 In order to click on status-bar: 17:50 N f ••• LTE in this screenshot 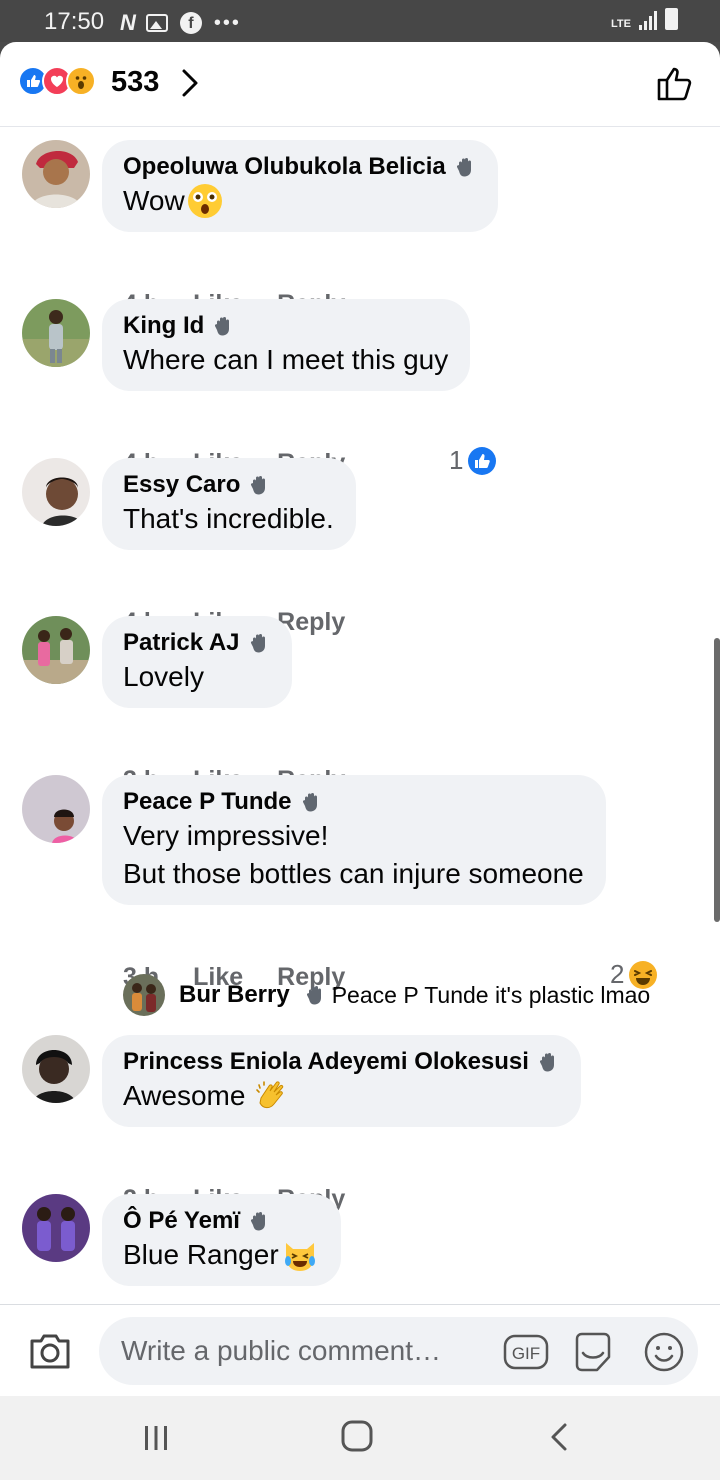, I will do `click(360, 21)`.